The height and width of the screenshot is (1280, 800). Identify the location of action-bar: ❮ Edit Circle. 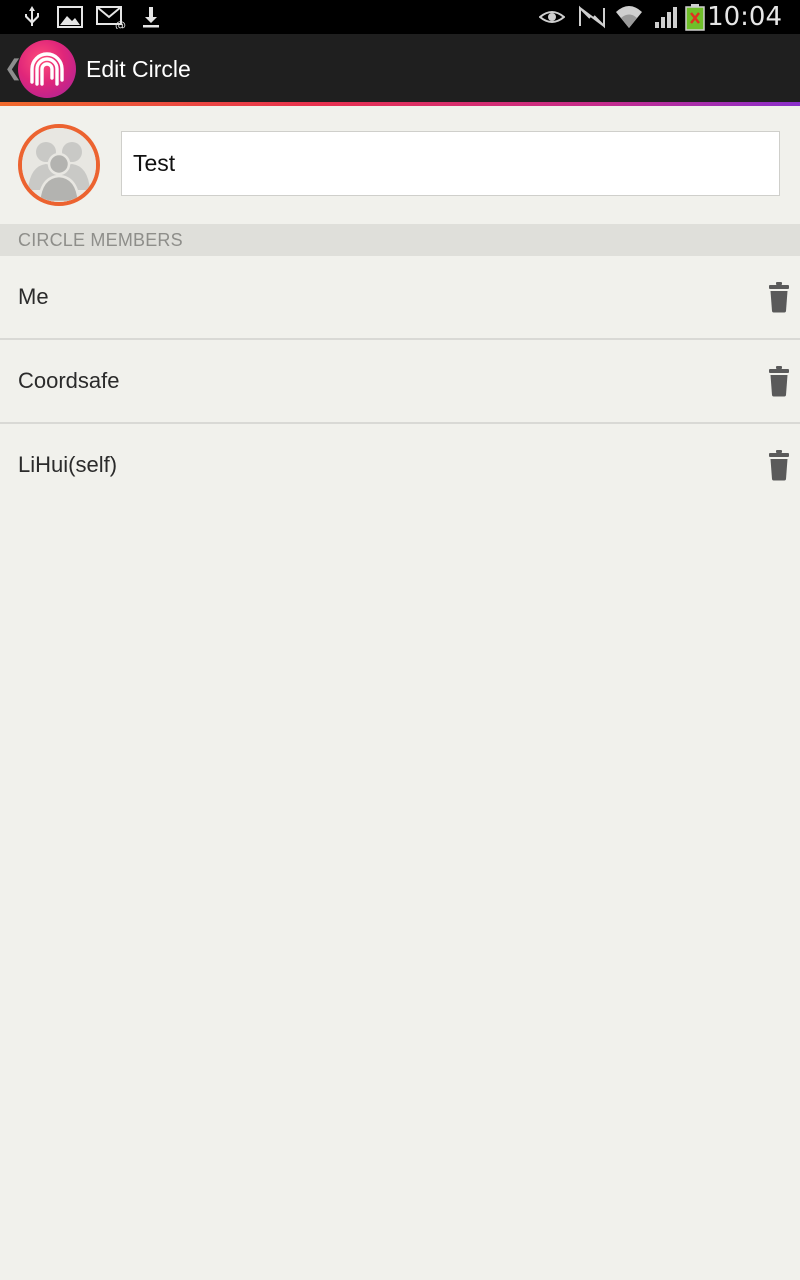
(400, 68).